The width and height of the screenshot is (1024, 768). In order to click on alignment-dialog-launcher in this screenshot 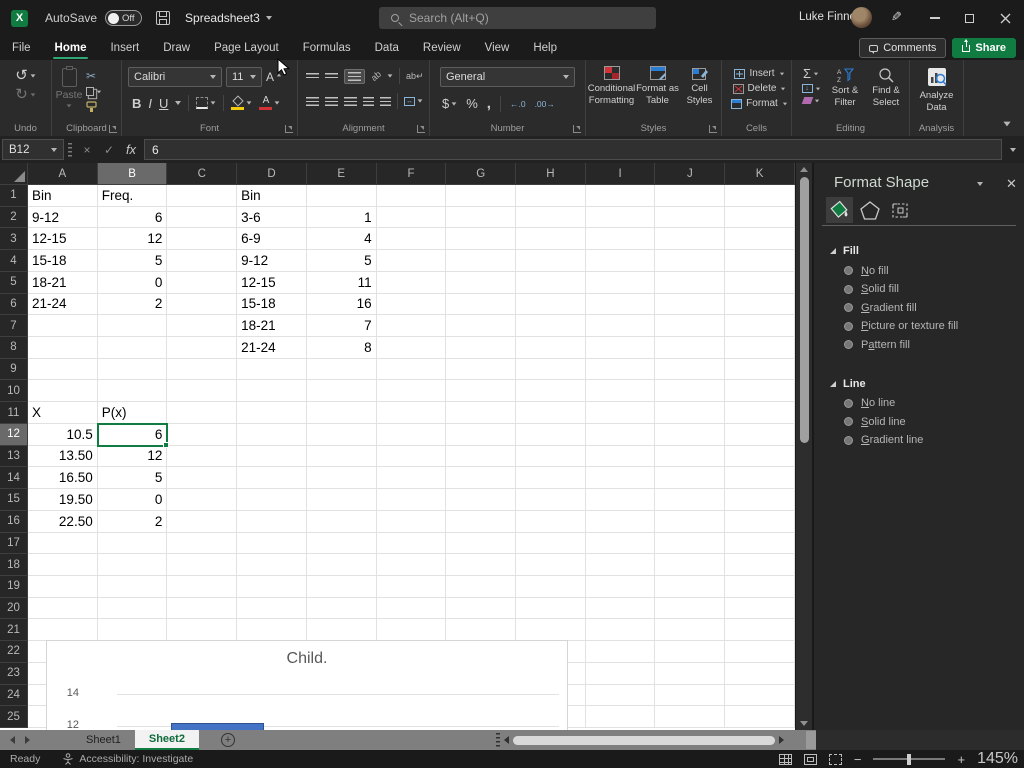, I will do `click(421, 129)`.